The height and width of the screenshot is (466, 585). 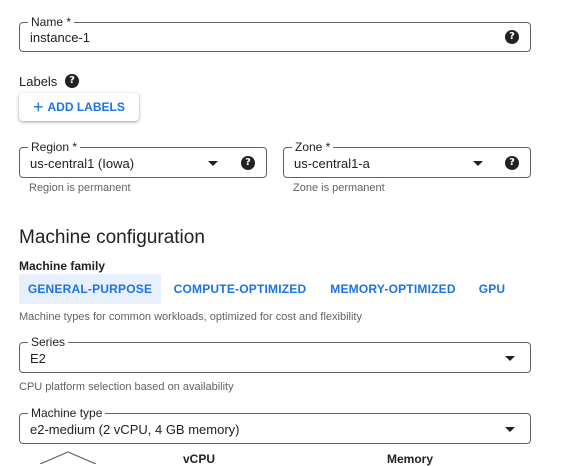 What do you see at coordinates (339, 188) in the screenshot?
I see `zone-hint: Zone is permanent` at bounding box center [339, 188].